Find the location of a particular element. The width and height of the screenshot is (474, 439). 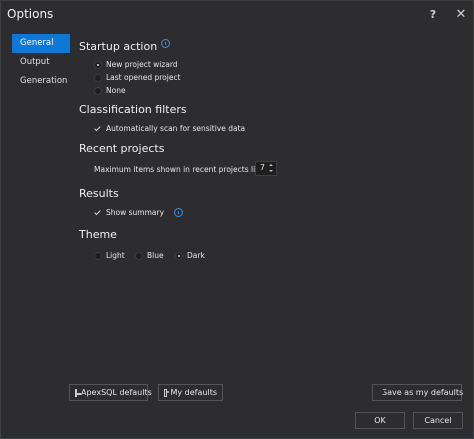

radio-theme-blue: Blue is located at coordinates (149, 255).